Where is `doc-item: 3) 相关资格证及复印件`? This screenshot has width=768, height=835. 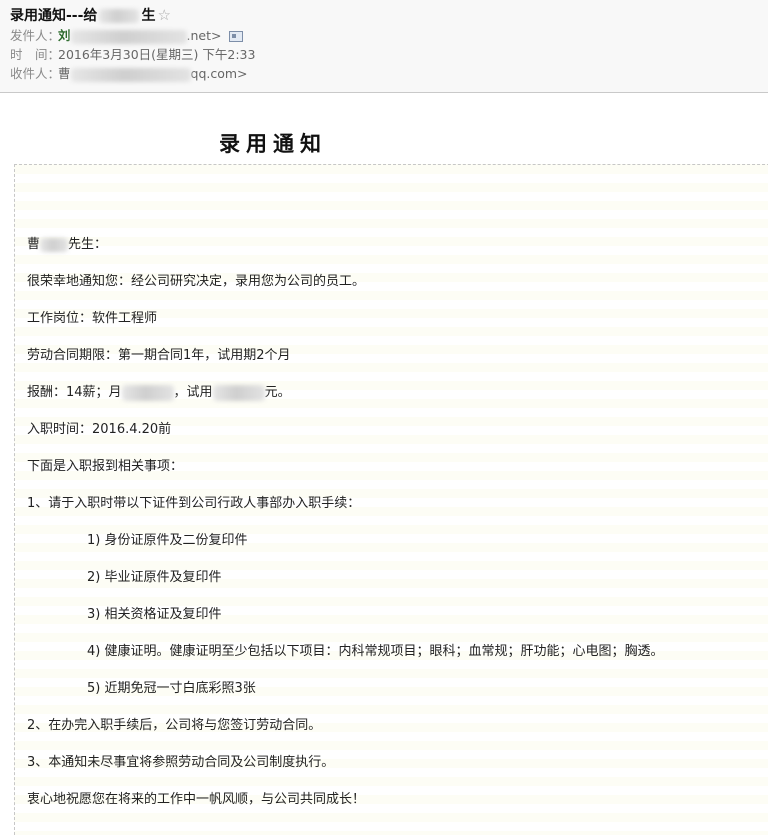 doc-item: 3) 相关资格证及复印件 is located at coordinates (154, 614).